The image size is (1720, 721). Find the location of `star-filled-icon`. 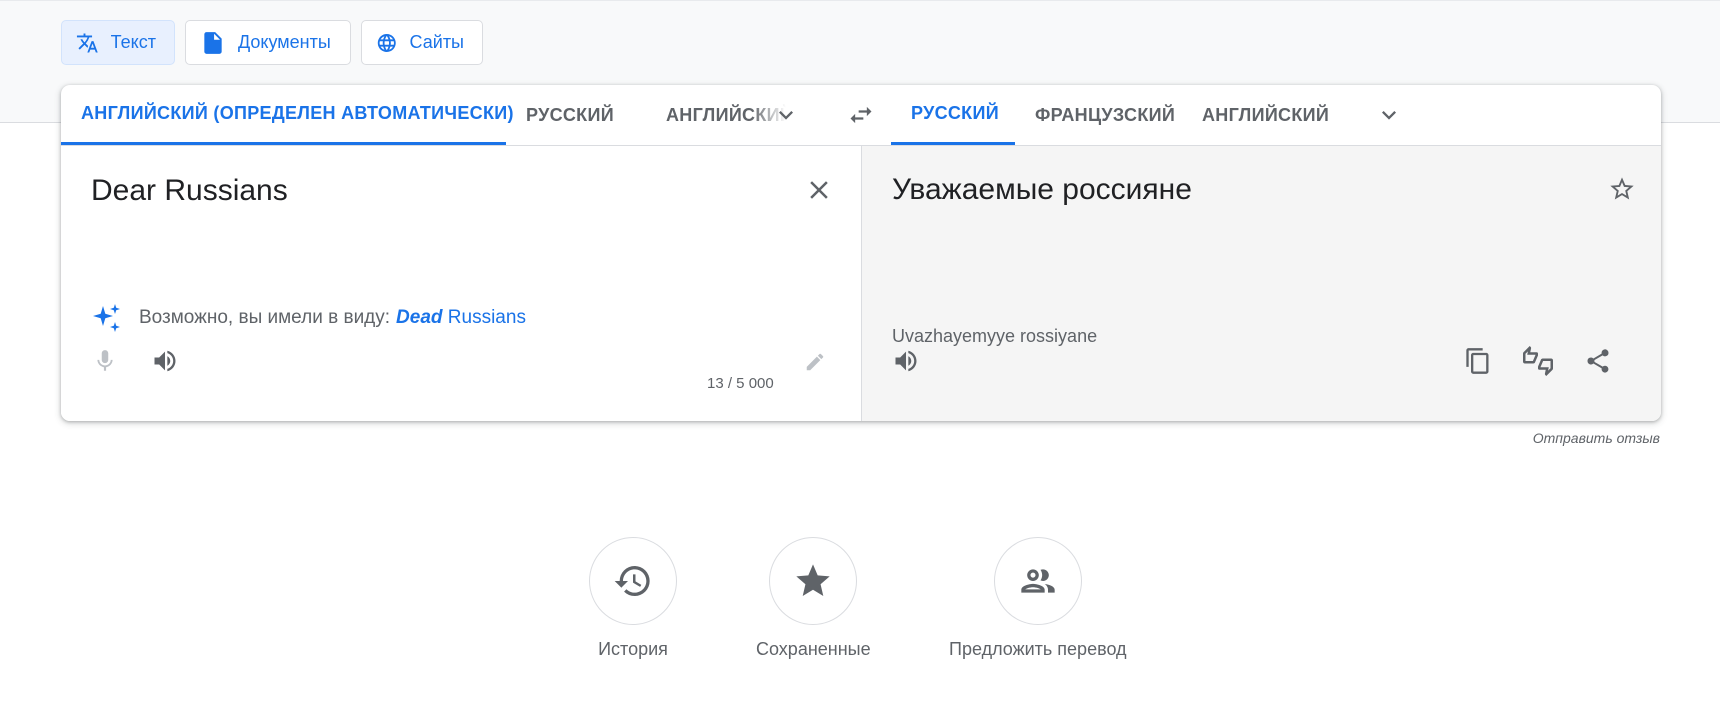

star-filled-icon is located at coordinates (813, 580).